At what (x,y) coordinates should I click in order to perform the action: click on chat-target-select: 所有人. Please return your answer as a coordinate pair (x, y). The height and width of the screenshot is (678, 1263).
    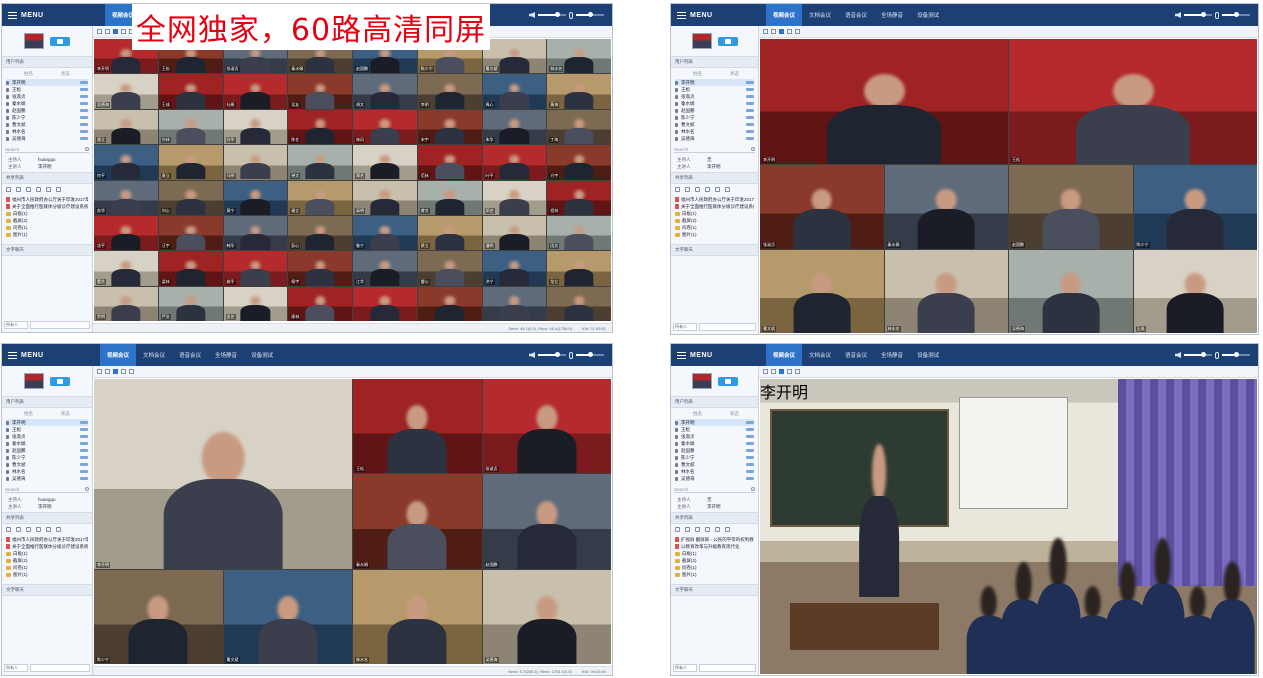
    Looking at the image, I should click on (685, 327).